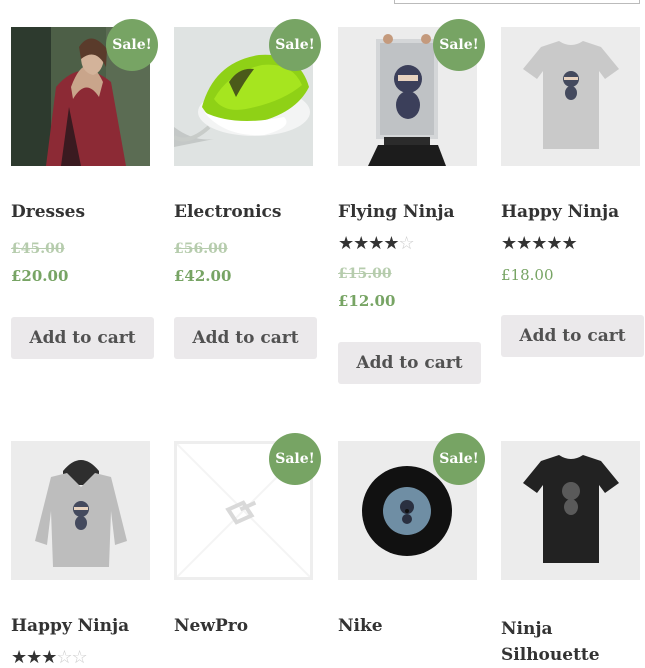 This screenshot has height=668, width=645. I want to click on shop-toolbar, so click(322, 3).